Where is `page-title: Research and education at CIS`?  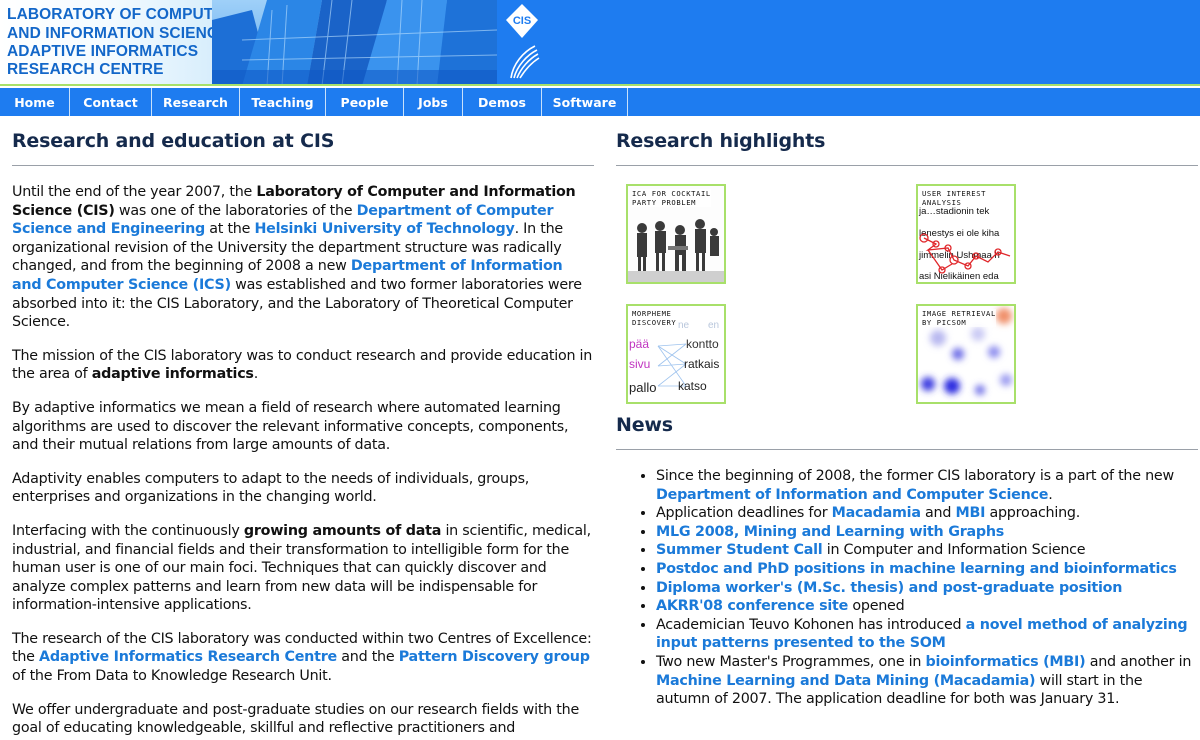 page-title: Research and education at CIS is located at coordinates (303, 148).